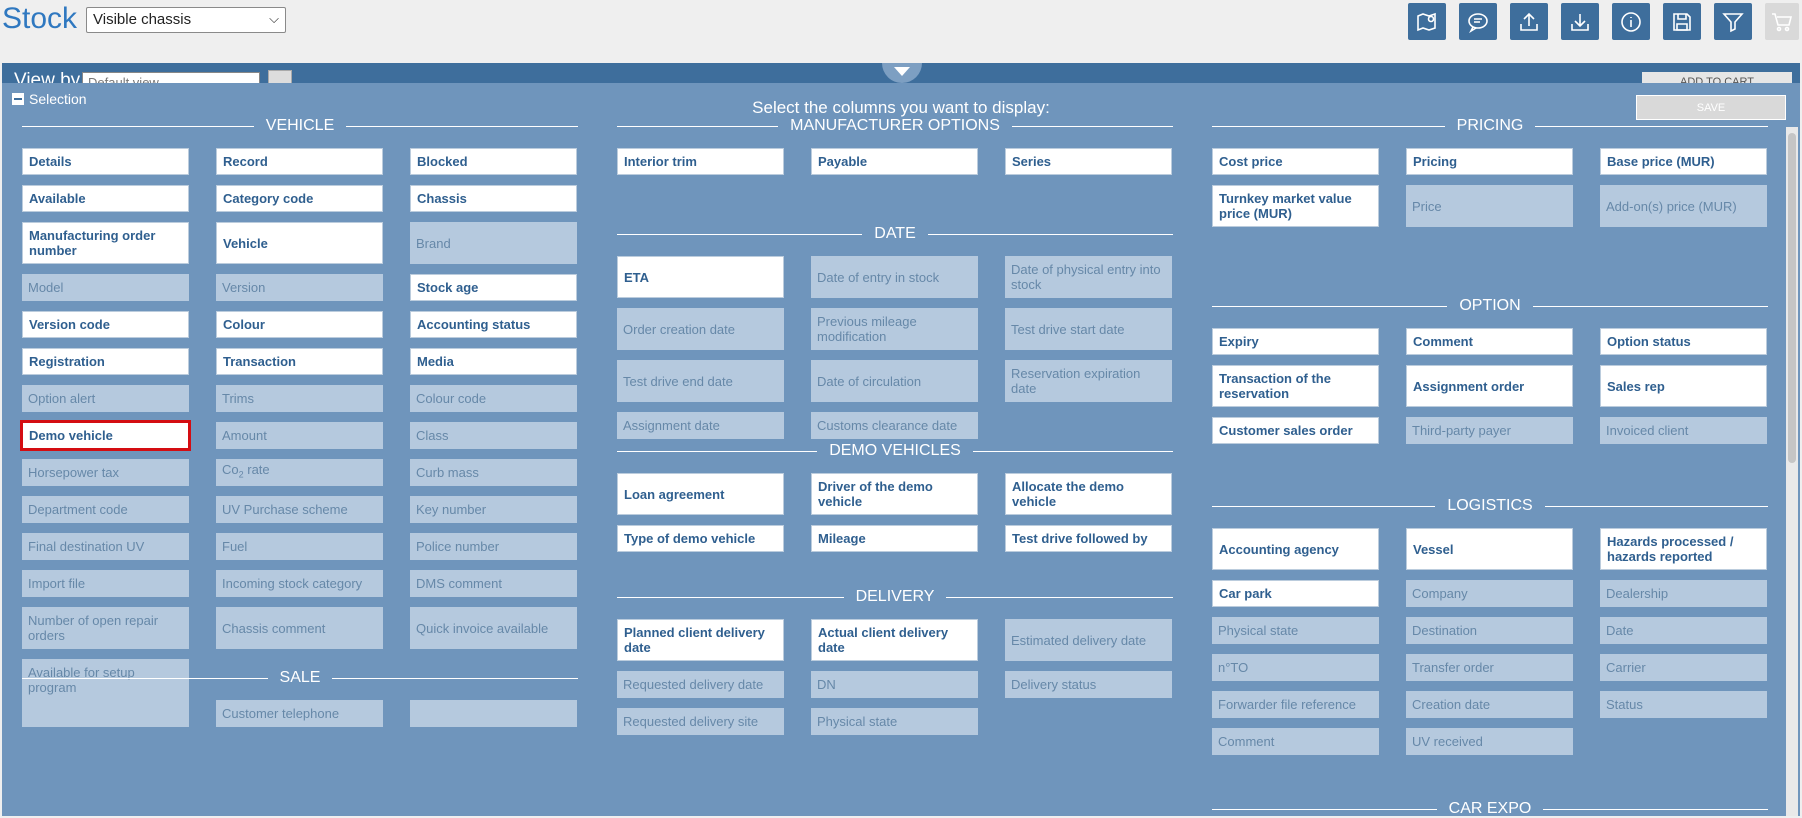 The image size is (1802, 818). I want to click on column-option: Demo vehicle, so click(105, 435).